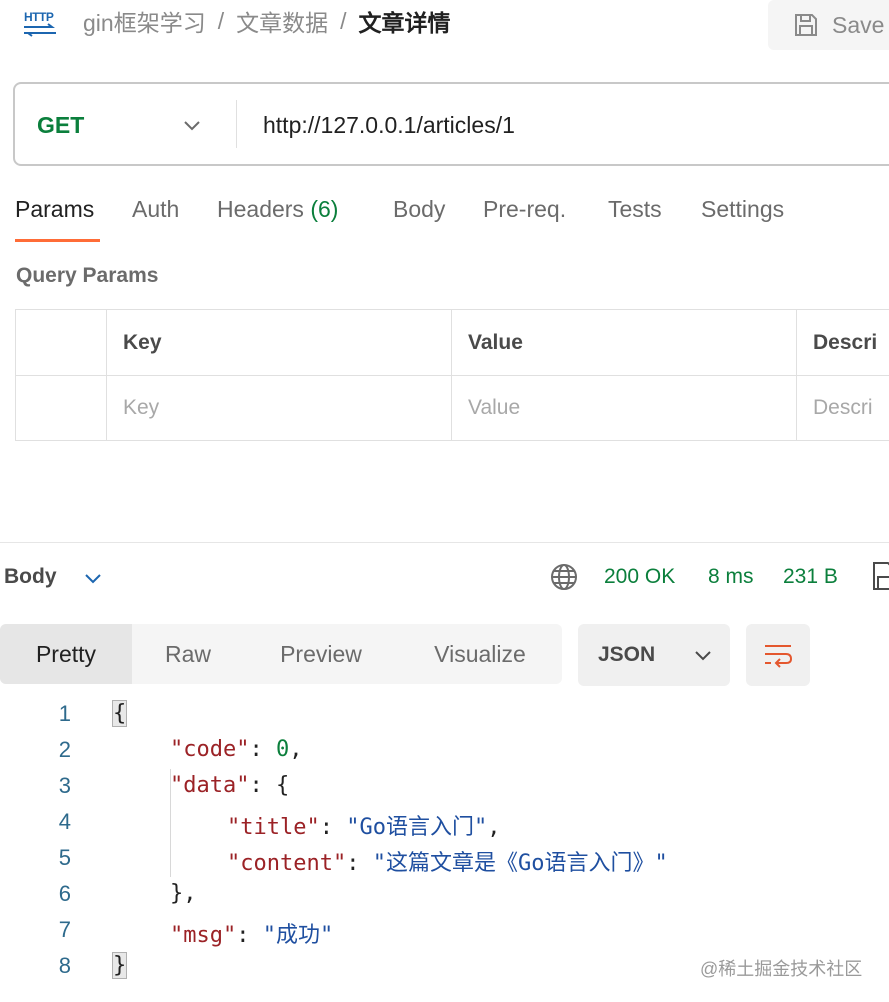  I want to click on wrap-lines-icon, so click(779, 656).